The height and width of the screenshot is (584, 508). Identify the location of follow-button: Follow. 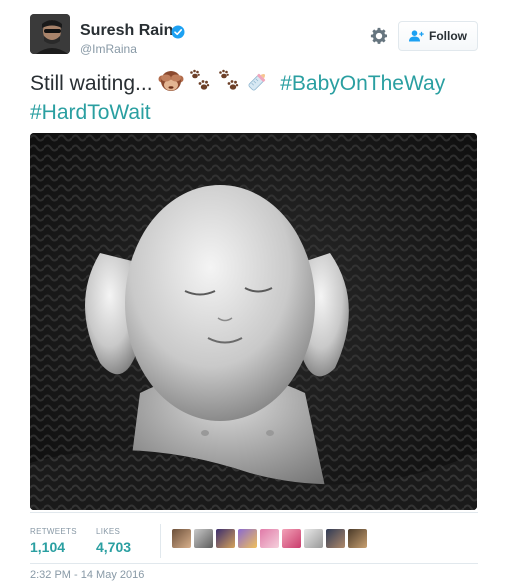
(438, 36).